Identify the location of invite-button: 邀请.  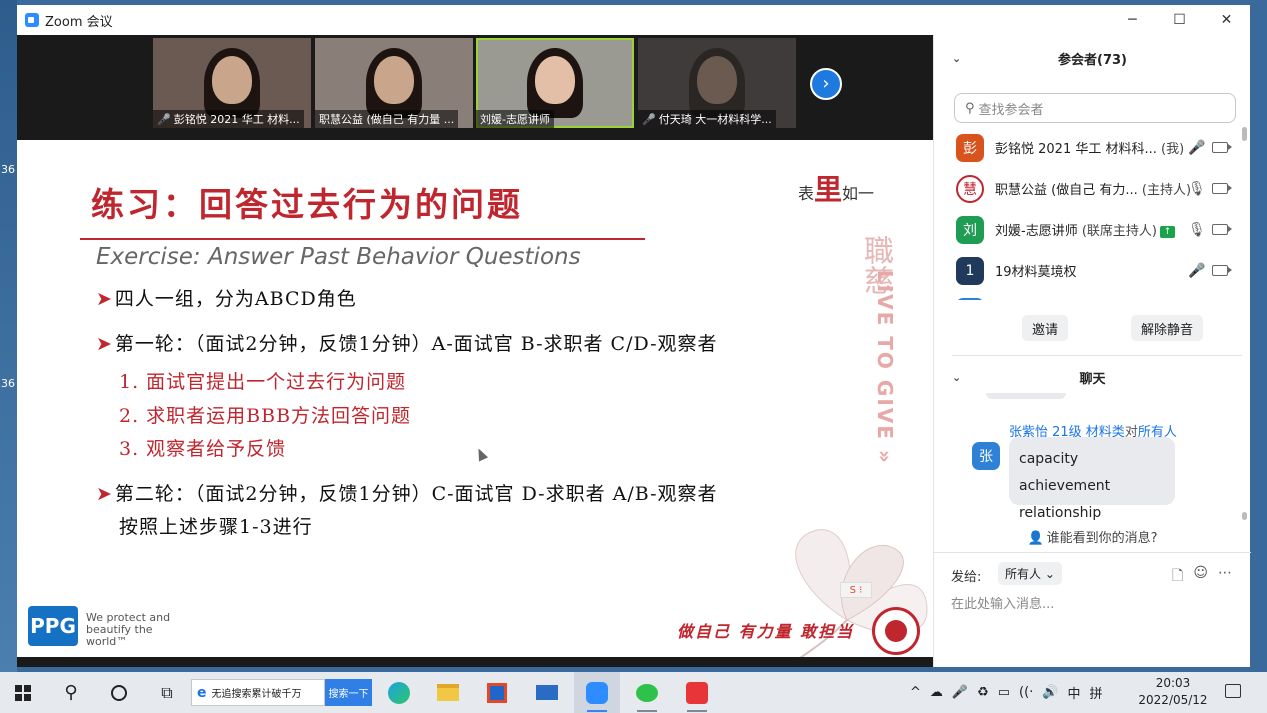
(1045, 328).